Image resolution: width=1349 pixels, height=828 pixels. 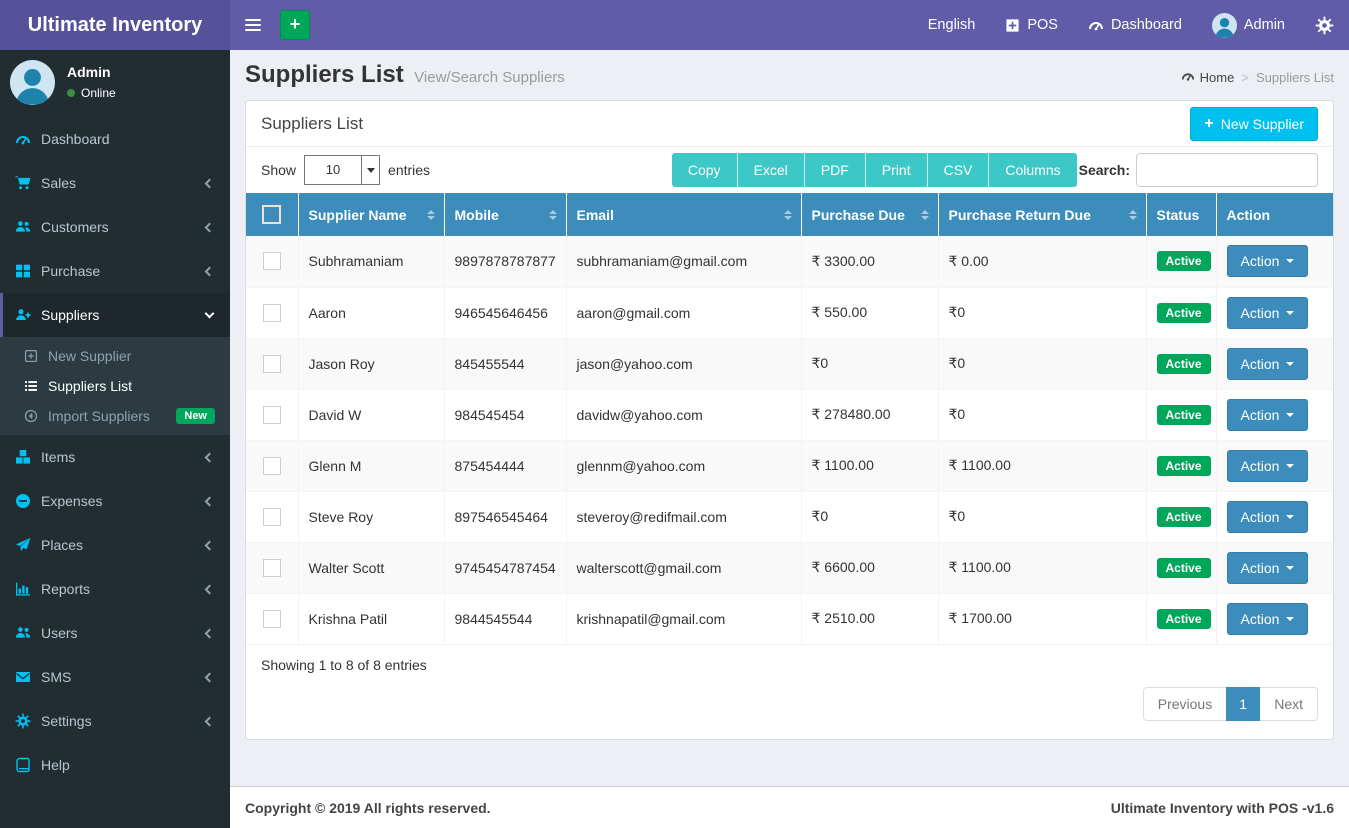 What do you see at coordinates (115, 227) in the screenshot?
I see `sidebar-item-customers: Customers` at bounding box center [115, 227].